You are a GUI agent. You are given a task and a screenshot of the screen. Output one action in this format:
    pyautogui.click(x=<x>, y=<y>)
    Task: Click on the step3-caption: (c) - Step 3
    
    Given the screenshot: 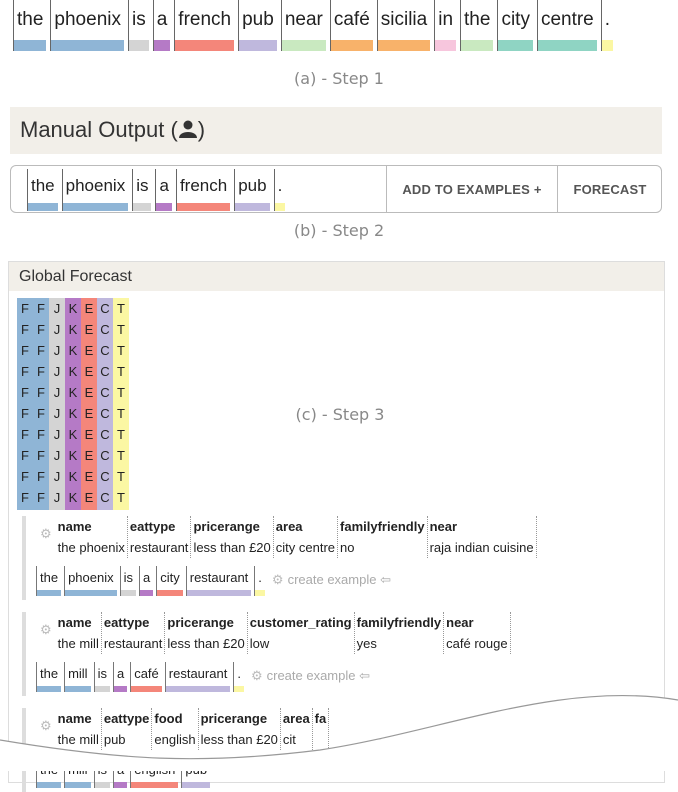 What is the action you would take?
    pyautogui.click(x=340, y=414)
    